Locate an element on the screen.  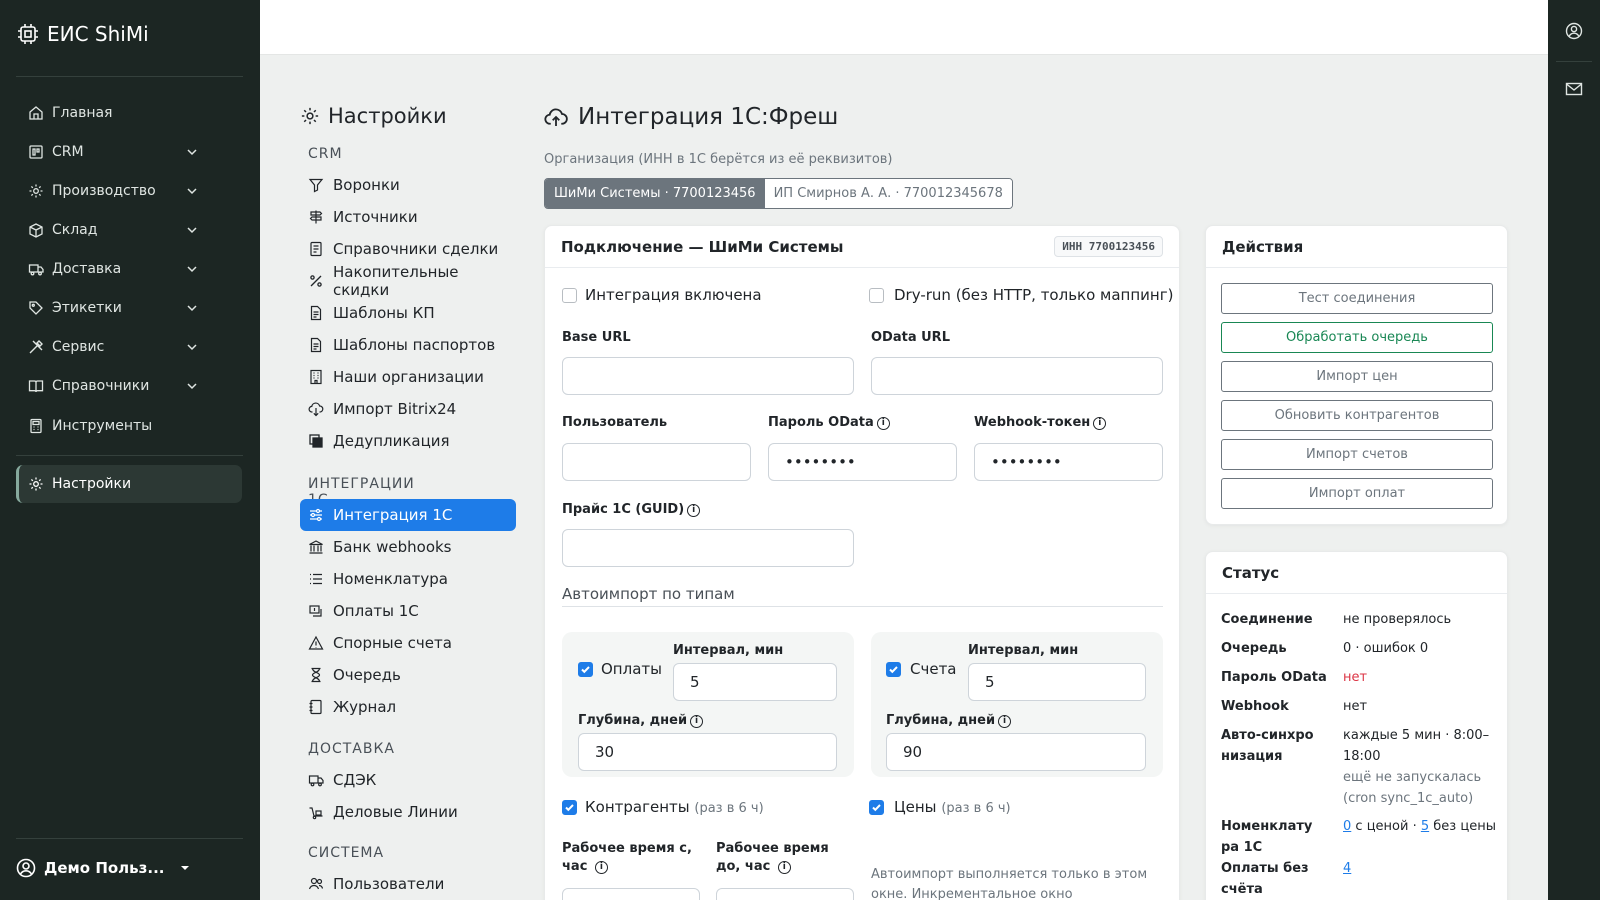
process-queue-button: Обработать очередь is located at coordinates (1357, 337).